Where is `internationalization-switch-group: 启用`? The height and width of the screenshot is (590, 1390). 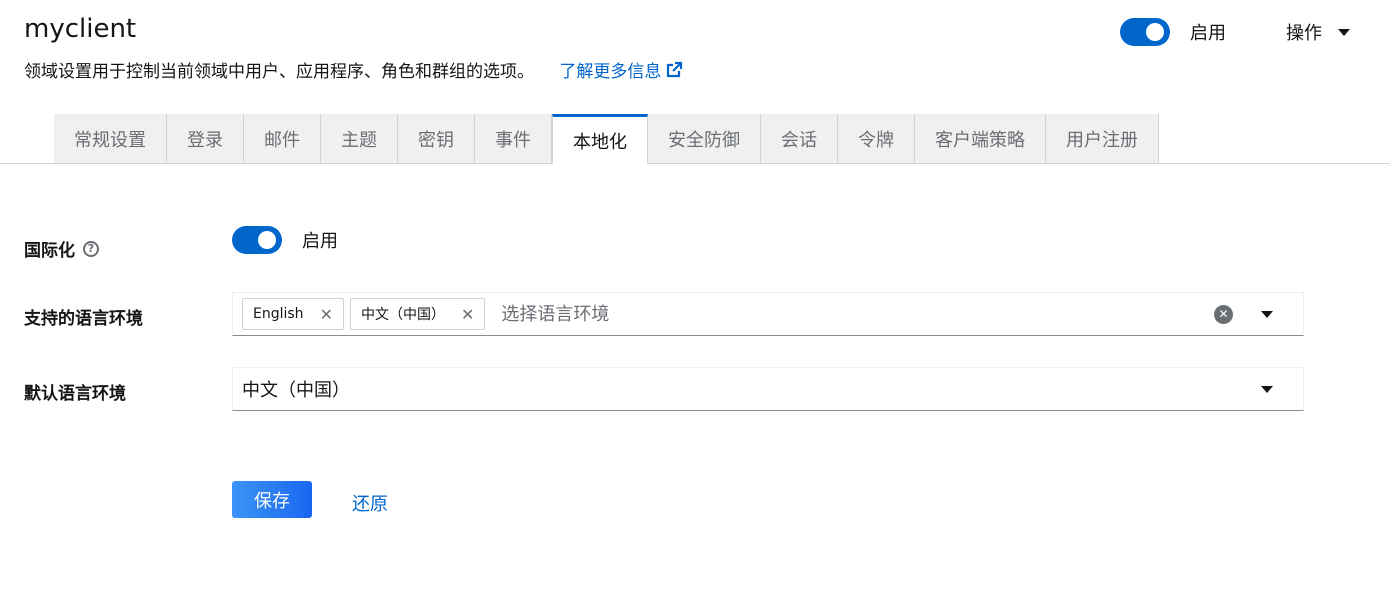
internationalization-switch-group: 启用 is located at coordinates (285, 240).